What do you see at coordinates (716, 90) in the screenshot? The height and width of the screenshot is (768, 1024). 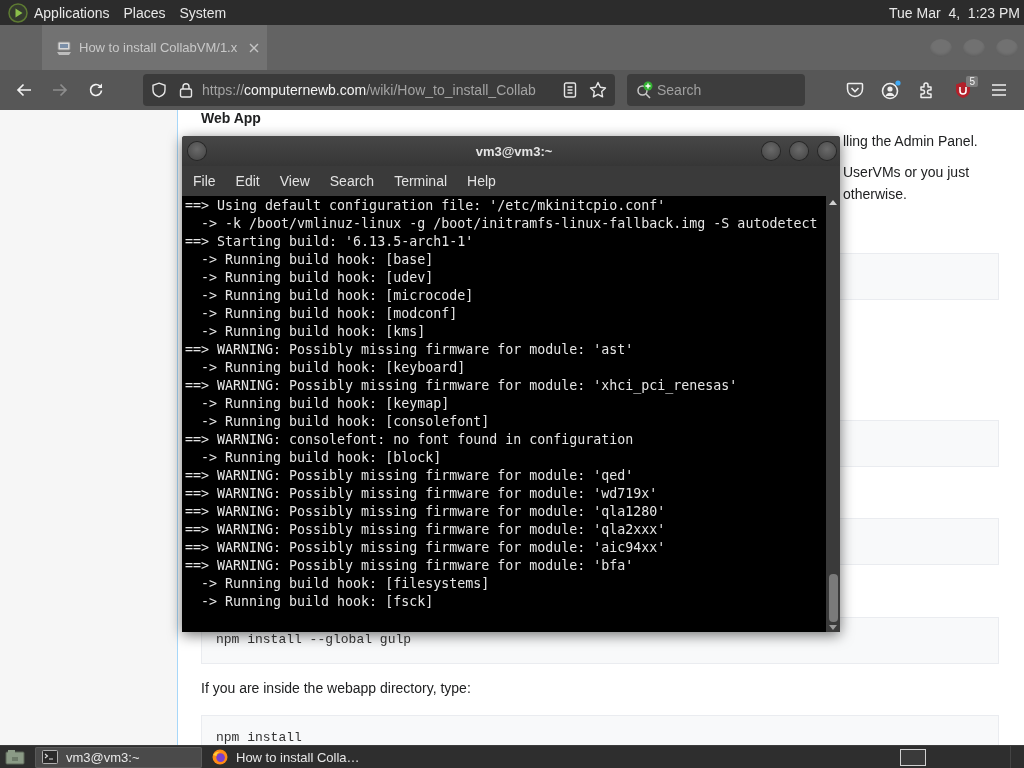 I see `search-field: Search` at bounding box center [716, 90].